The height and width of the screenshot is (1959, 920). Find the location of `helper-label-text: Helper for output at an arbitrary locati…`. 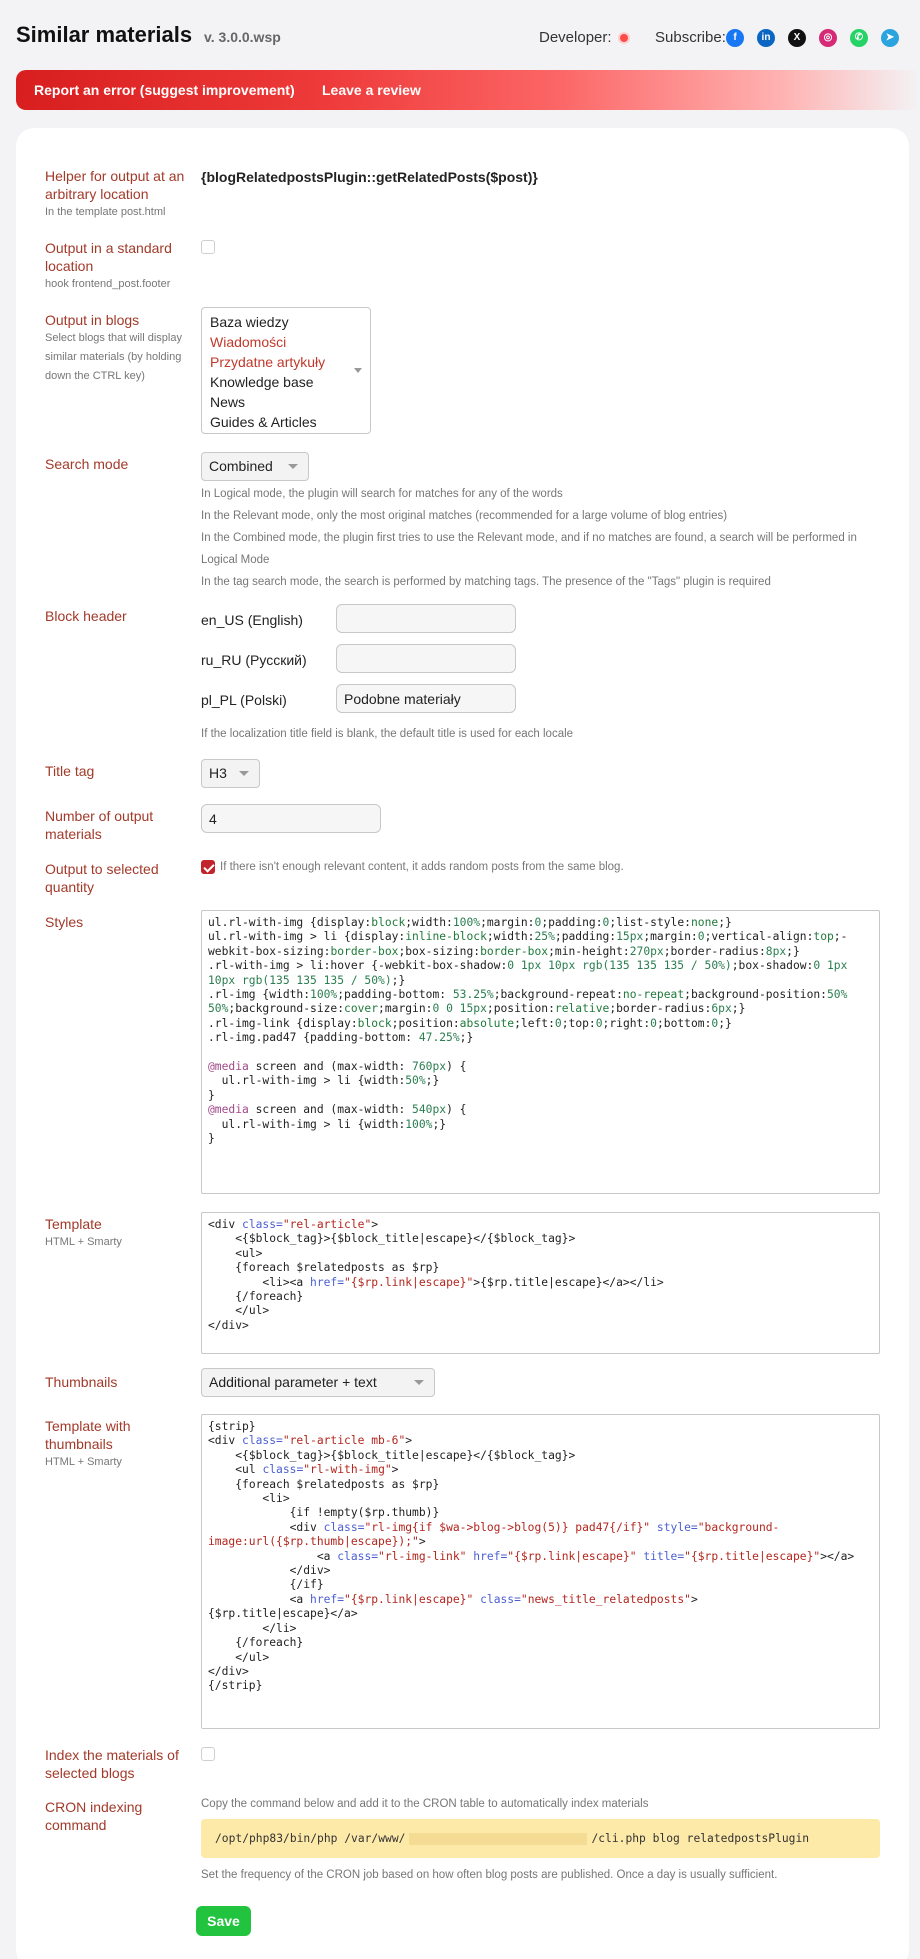

helper-label-text: Helper for output at an arbitrary locati… is located at coordinates (115, 185).